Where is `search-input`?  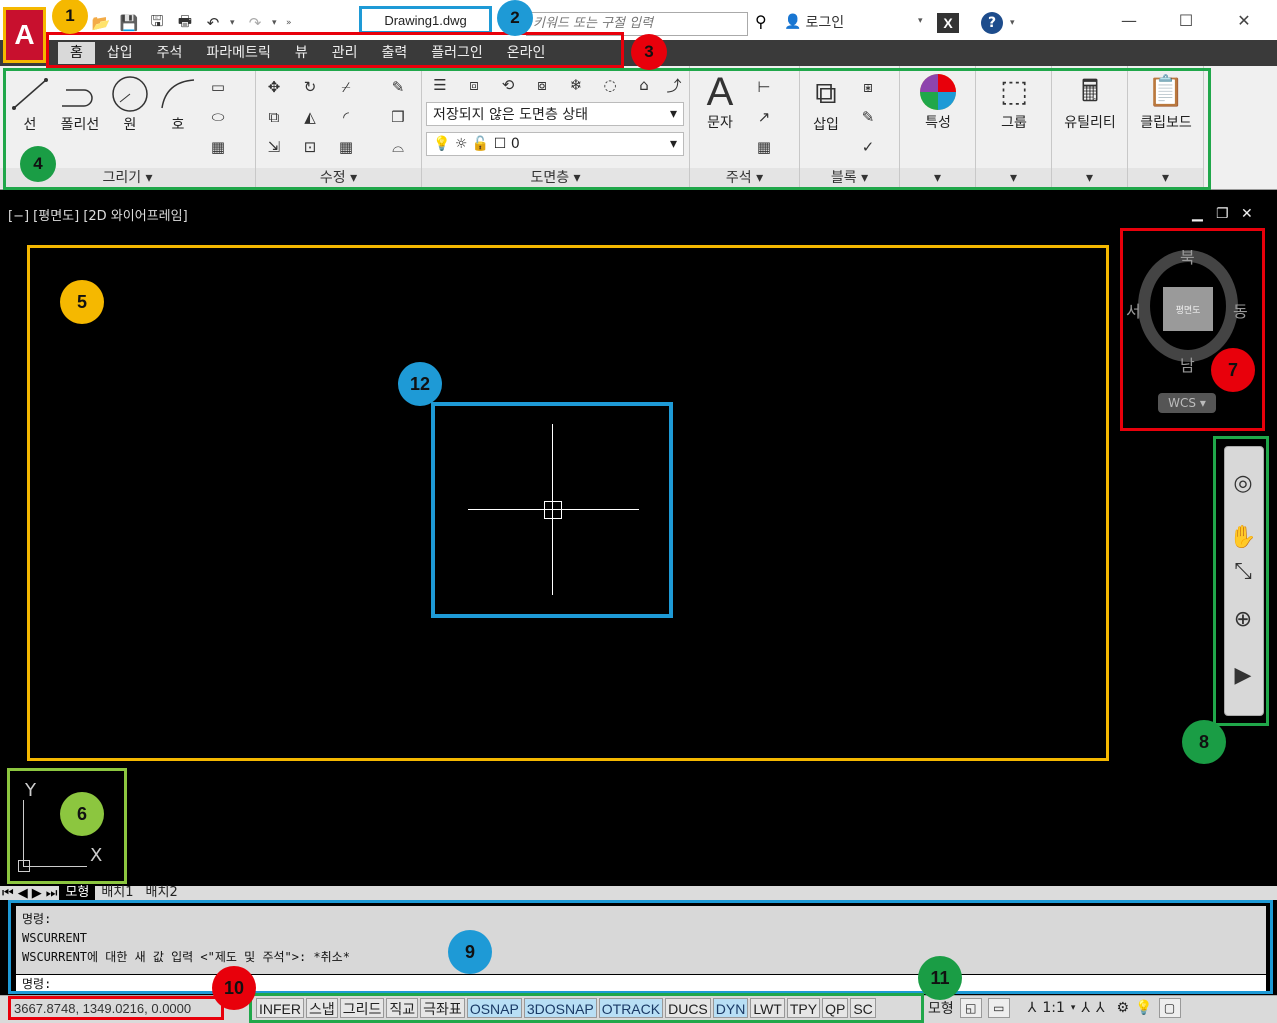 search-input is located at coordinates (637, 23).